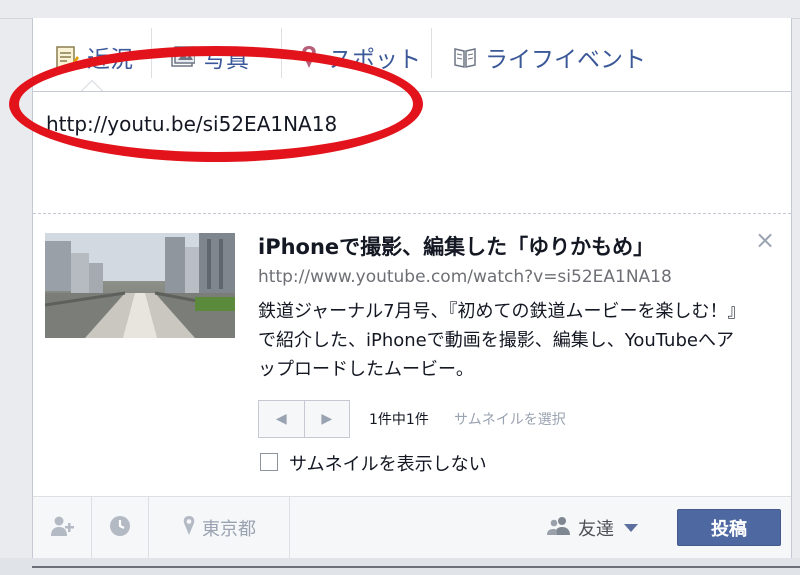 This screenshot has height=575, width=800. I want to click on bottom-border, so click(416, 567).